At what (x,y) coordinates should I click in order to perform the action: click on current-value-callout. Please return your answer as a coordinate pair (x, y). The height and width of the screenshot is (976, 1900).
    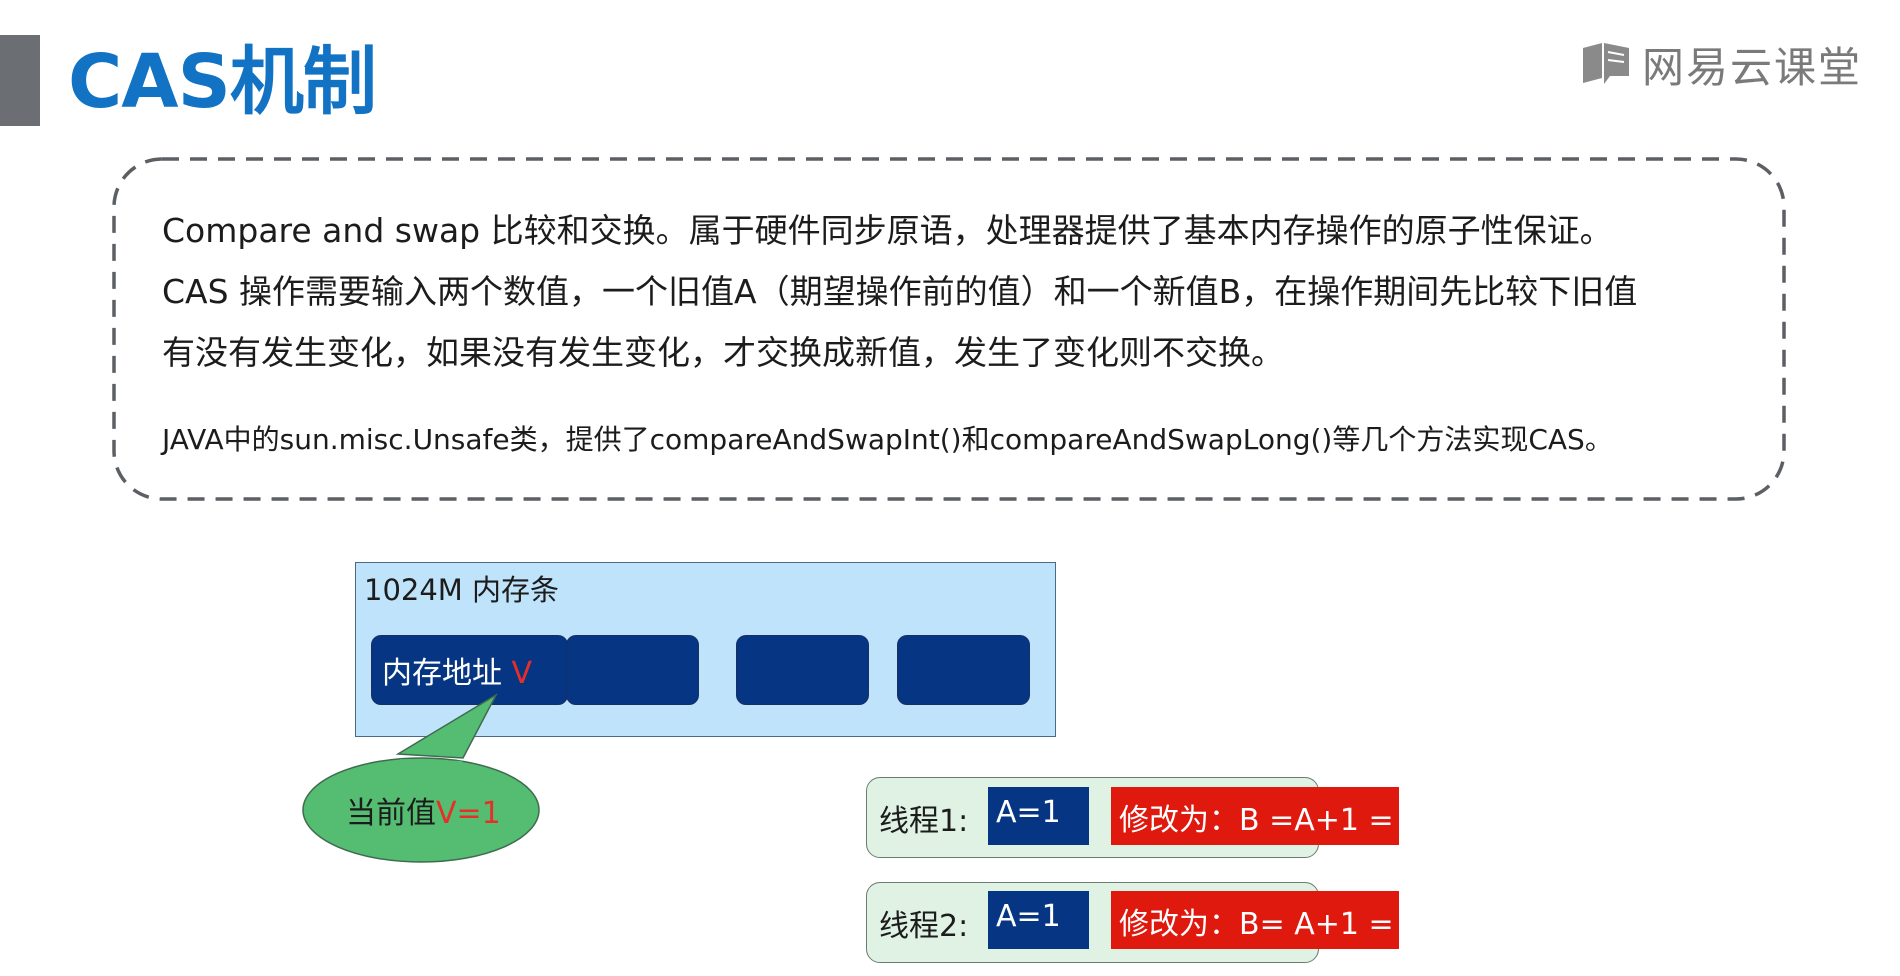
    Looking at the image, I should click on (421, 777).